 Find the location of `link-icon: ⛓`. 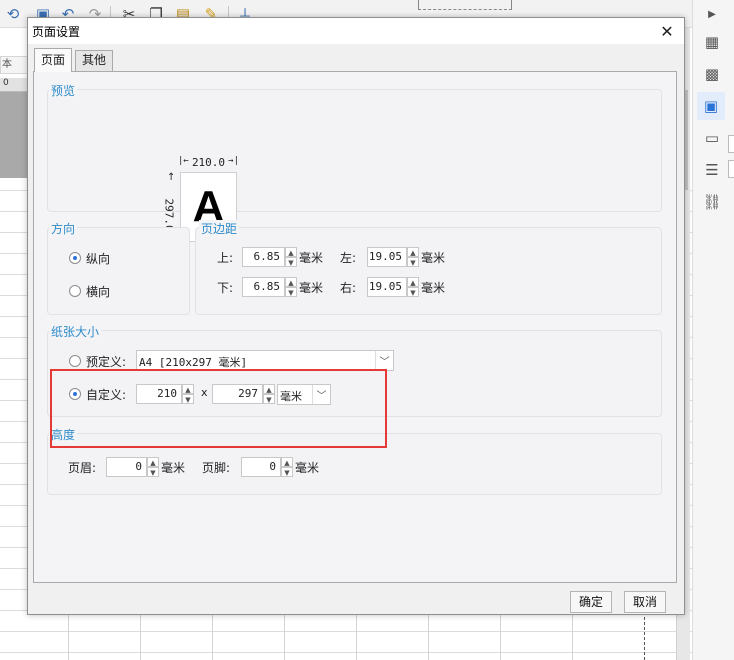

link-icon: ⛓ is located at coordinates (712, 202).